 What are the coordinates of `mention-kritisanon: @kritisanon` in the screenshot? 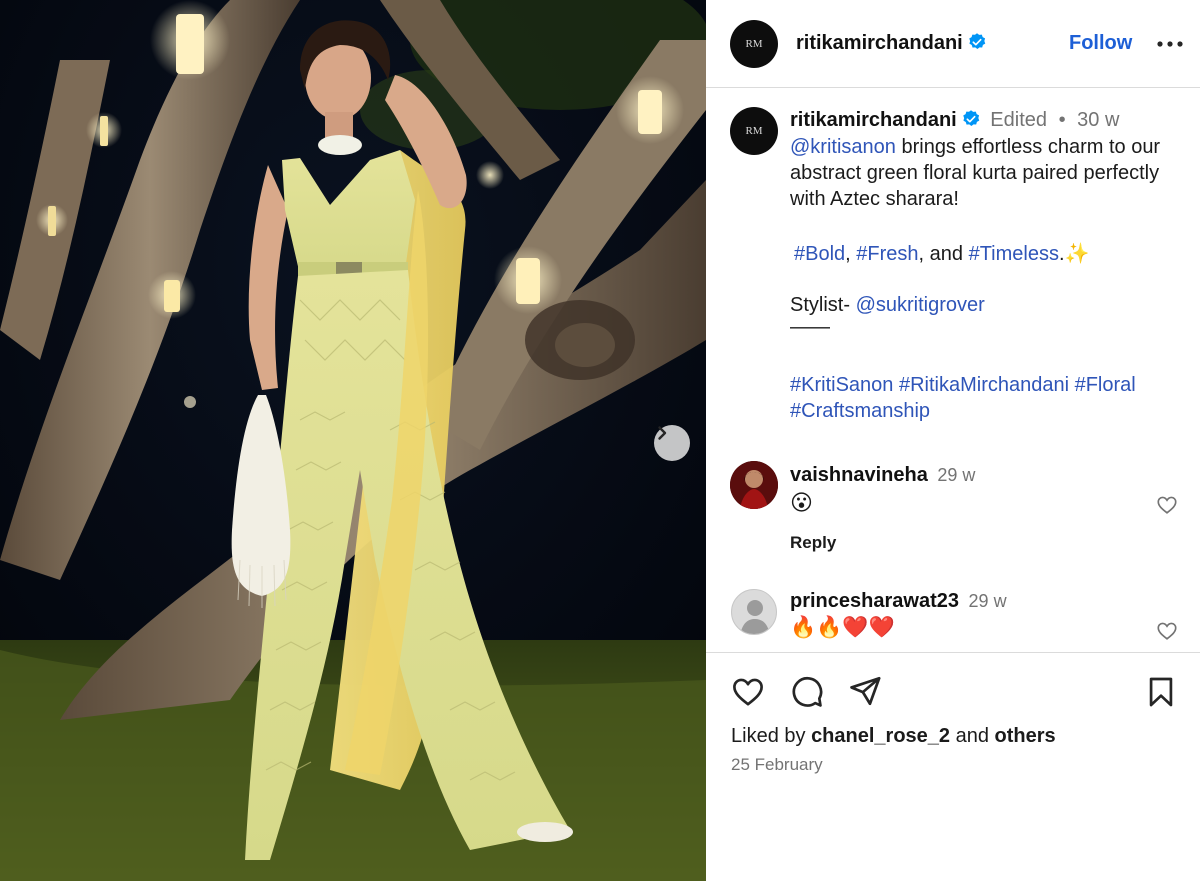 It's located at (843, 147).